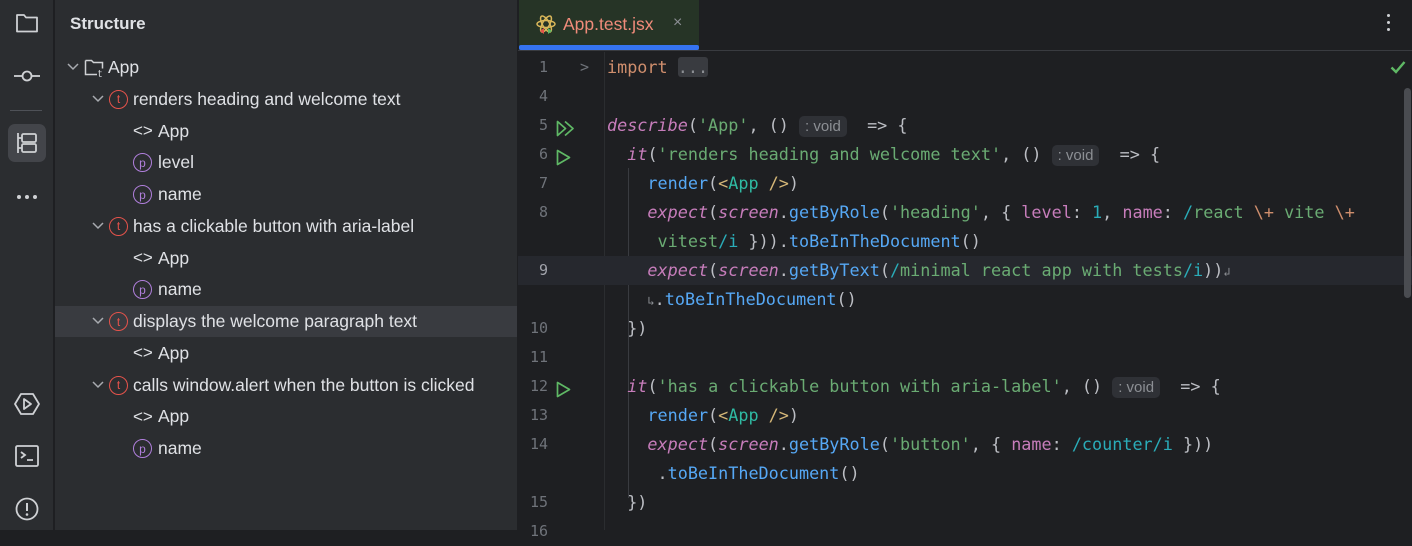  Describe the element at coordinates (286, 226) in the screenshot. I see `structure-item-test: t has a clickable button with aria-label` at that location.